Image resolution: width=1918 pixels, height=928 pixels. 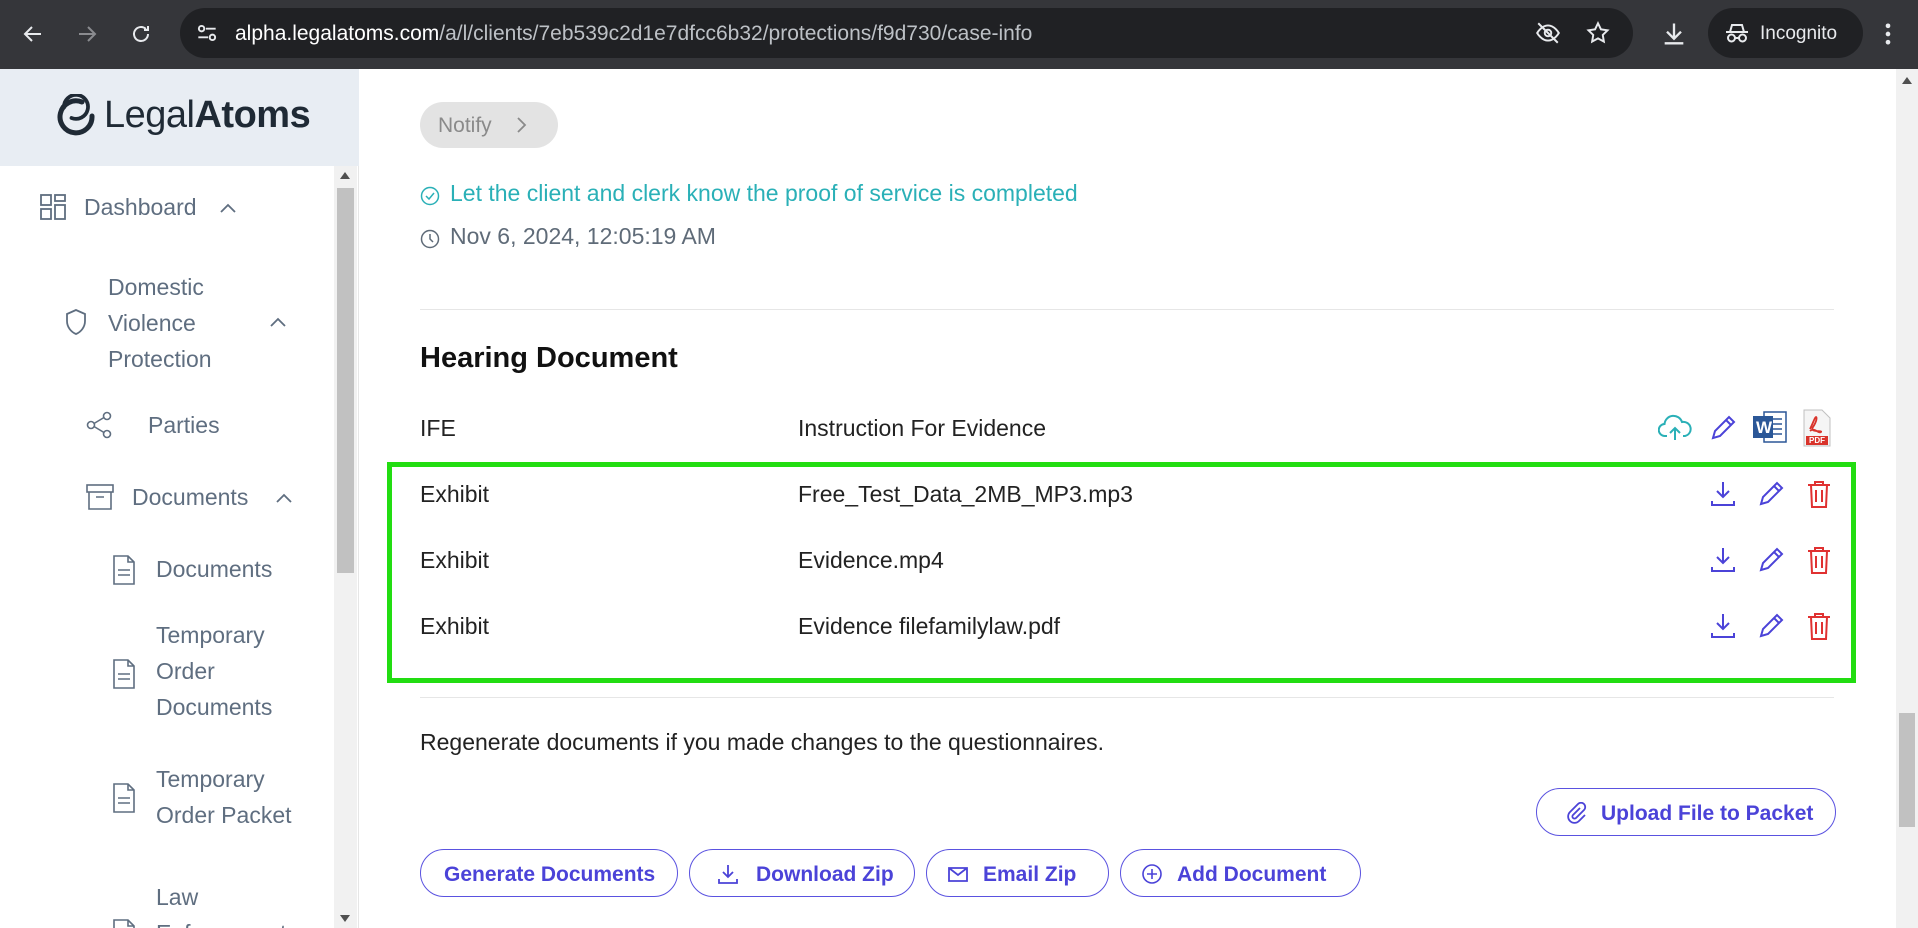 What do you see at coordinates (1548, 33) in the screenshot?
I see `eye-off-icon` at bounding box center [1548, 33].